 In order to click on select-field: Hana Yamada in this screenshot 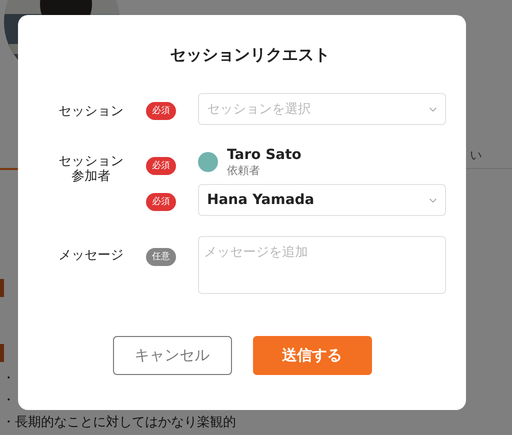, I will do `click(322, 200)`.